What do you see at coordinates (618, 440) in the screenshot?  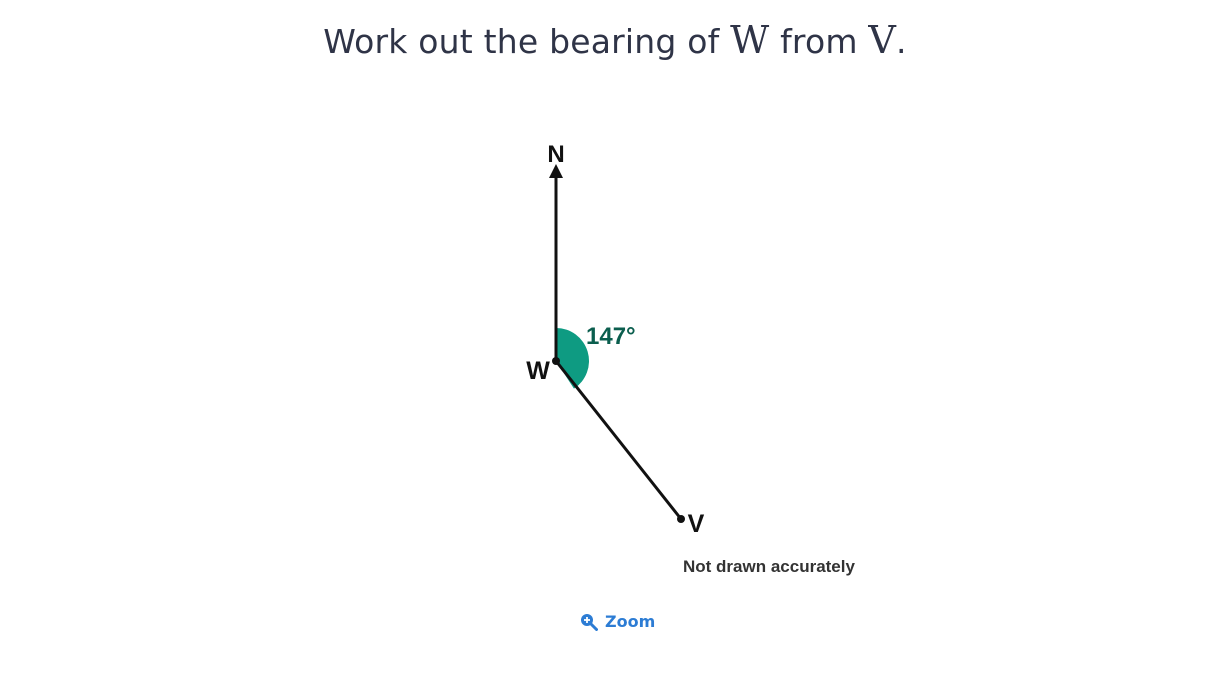 I see `line-w-to-v` at bounding box center [618, 440].